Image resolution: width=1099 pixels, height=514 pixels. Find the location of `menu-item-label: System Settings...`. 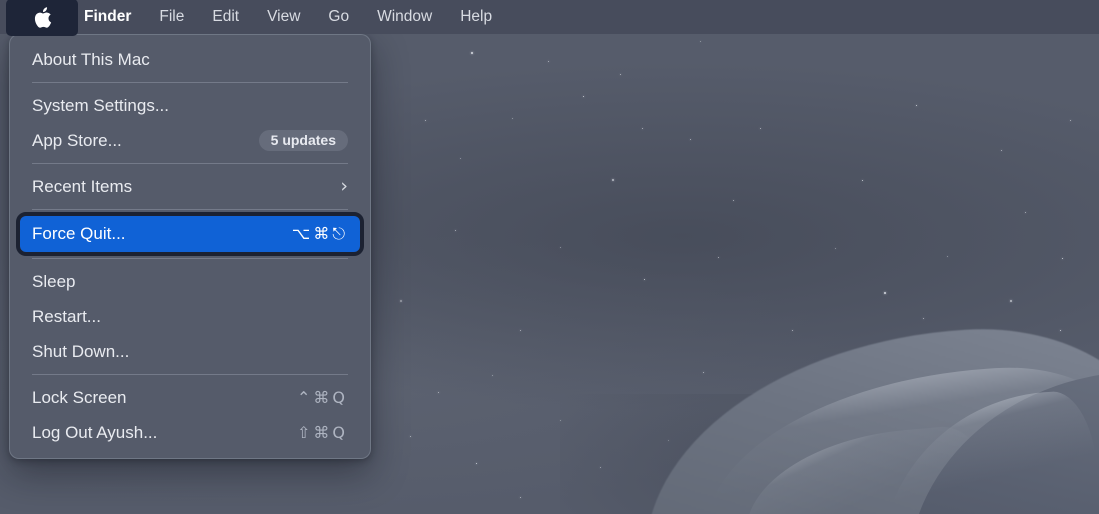

menu-item-label: System Settings... is located at coordinates (100, 105).